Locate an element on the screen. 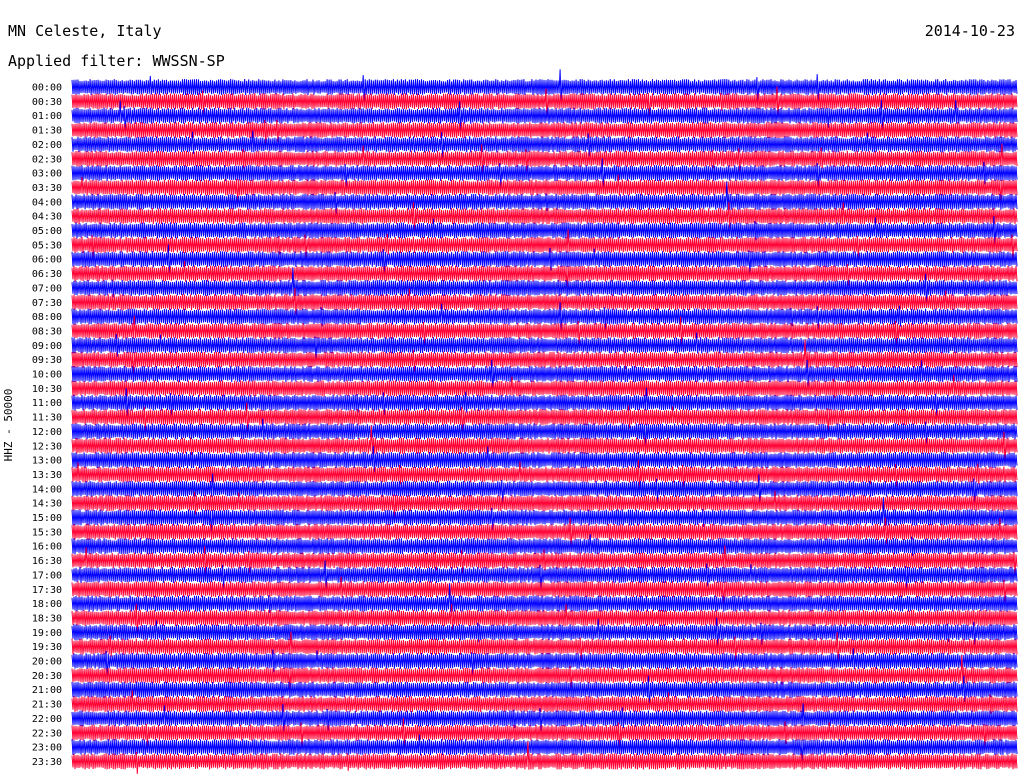 This screenshot has width=1024, height=780. row-label: 12:00 is located at coordinates (47, 432).